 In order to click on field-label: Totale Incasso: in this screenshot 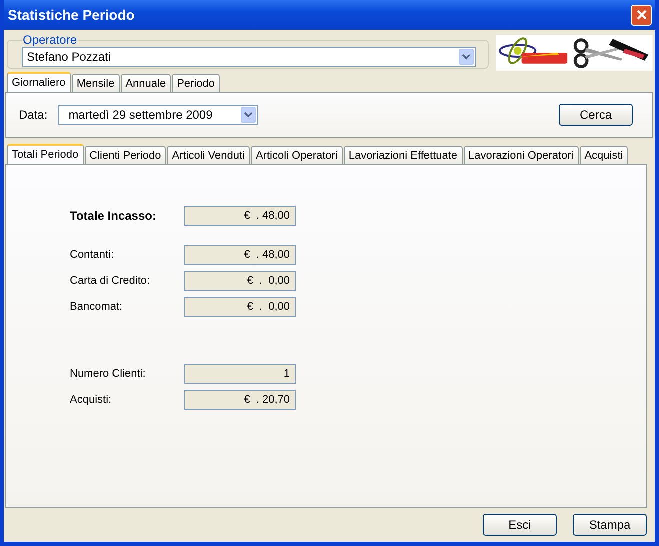, I will do `click(114, 216)`.